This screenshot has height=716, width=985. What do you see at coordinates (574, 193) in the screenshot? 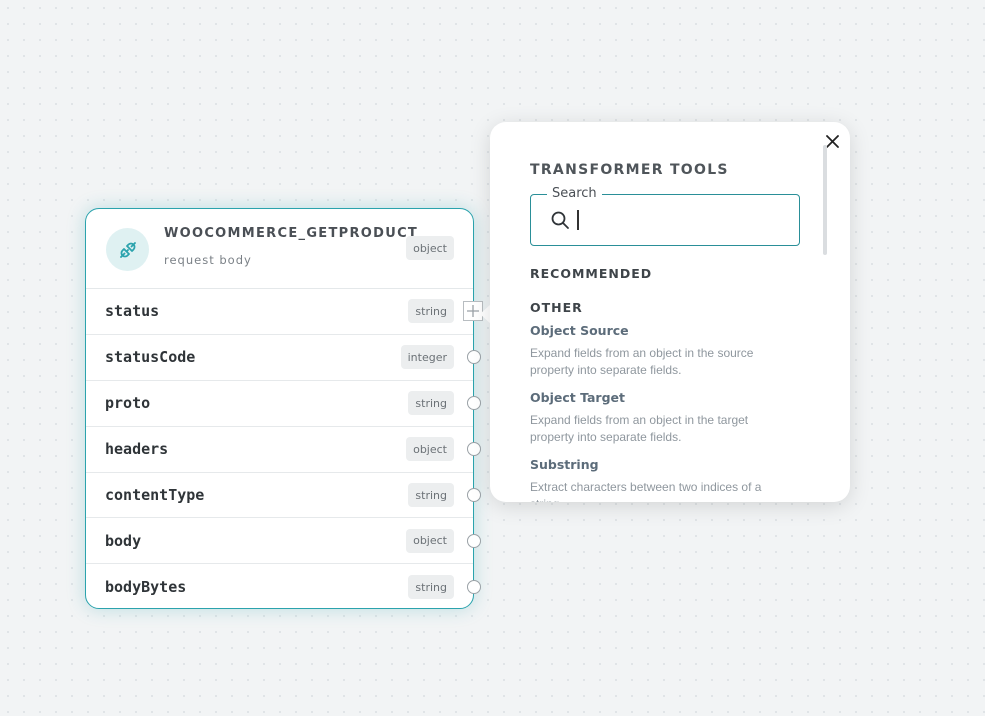
I see `search-label: Search` at bounding box center [574, 193].